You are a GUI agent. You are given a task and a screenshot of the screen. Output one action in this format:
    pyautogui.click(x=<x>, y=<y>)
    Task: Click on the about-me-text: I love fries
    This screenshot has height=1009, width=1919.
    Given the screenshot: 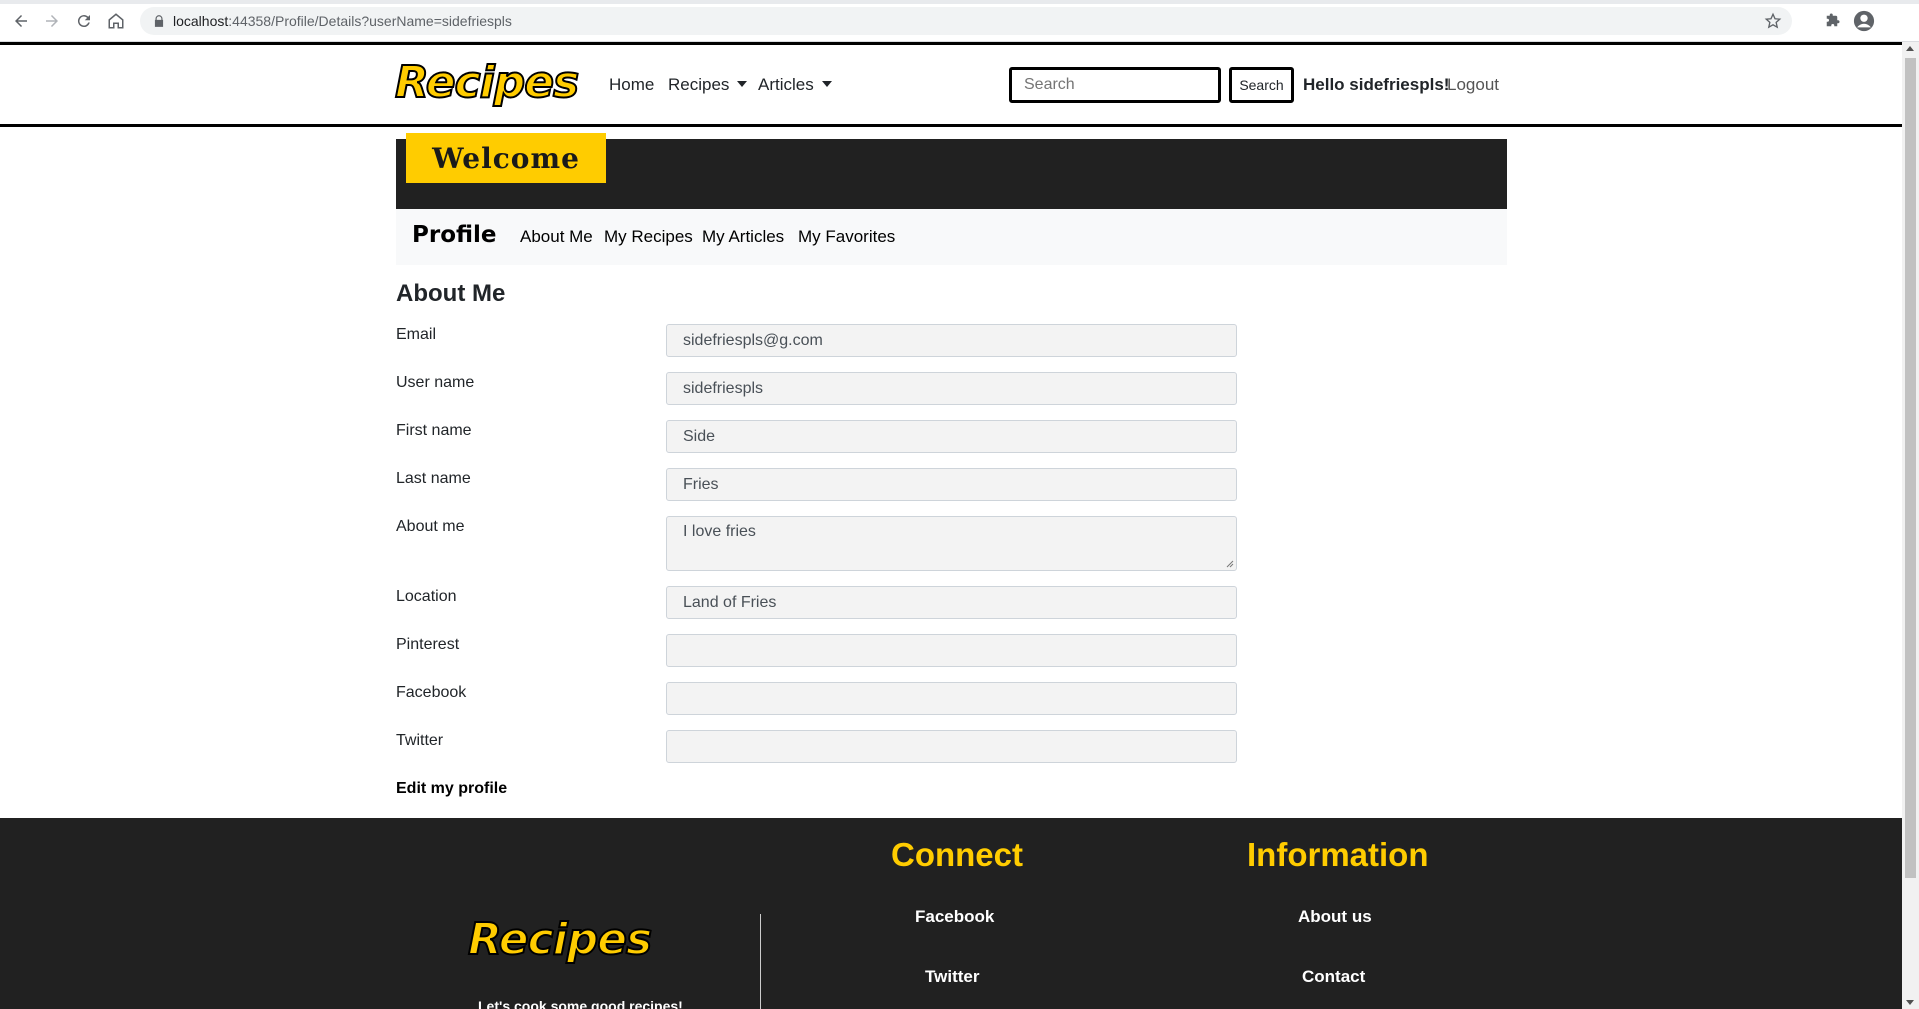 What is the action you would take?
    pyautogui.click(x=719, y=531)
    